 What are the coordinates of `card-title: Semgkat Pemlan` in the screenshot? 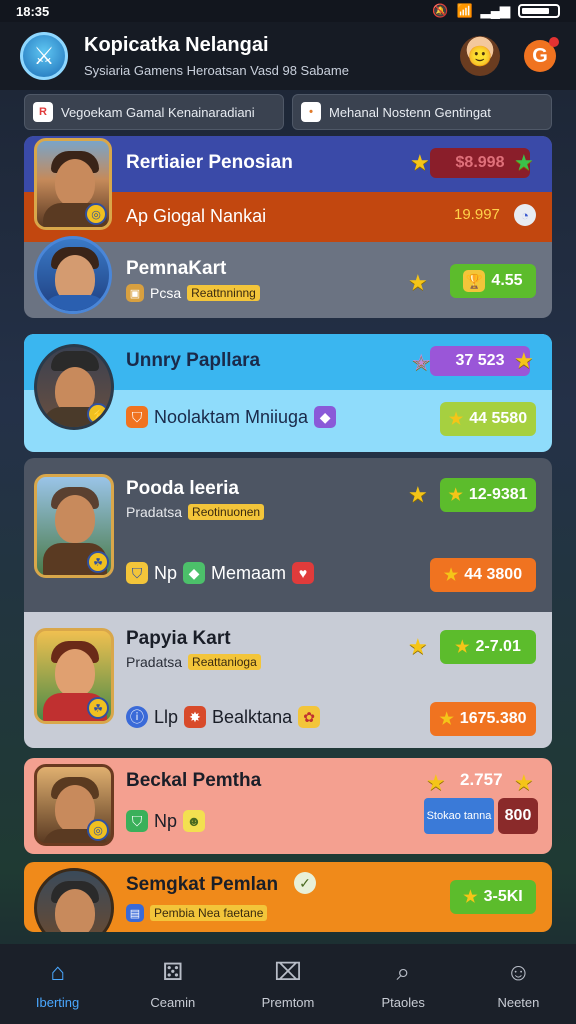 It's located at (202, 884).